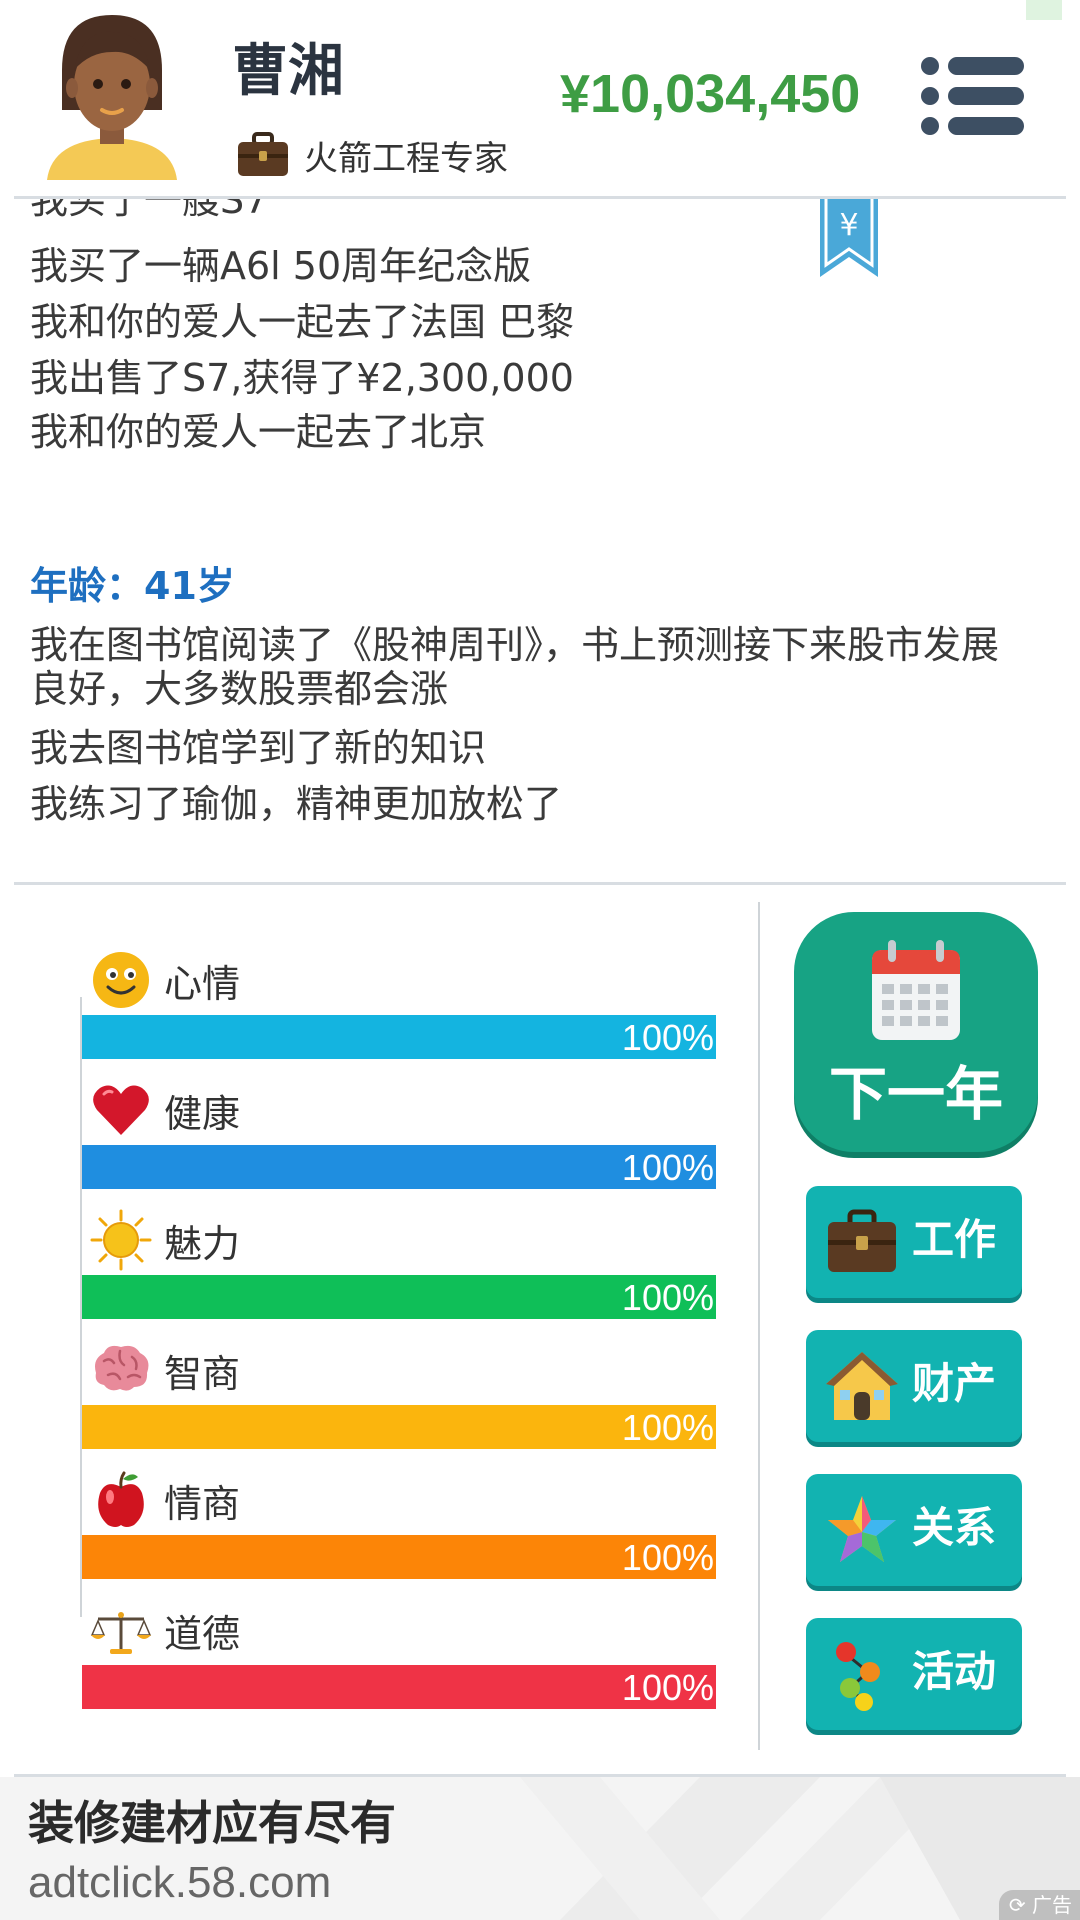  I want to click on scale-icon, so click(121, 1633).